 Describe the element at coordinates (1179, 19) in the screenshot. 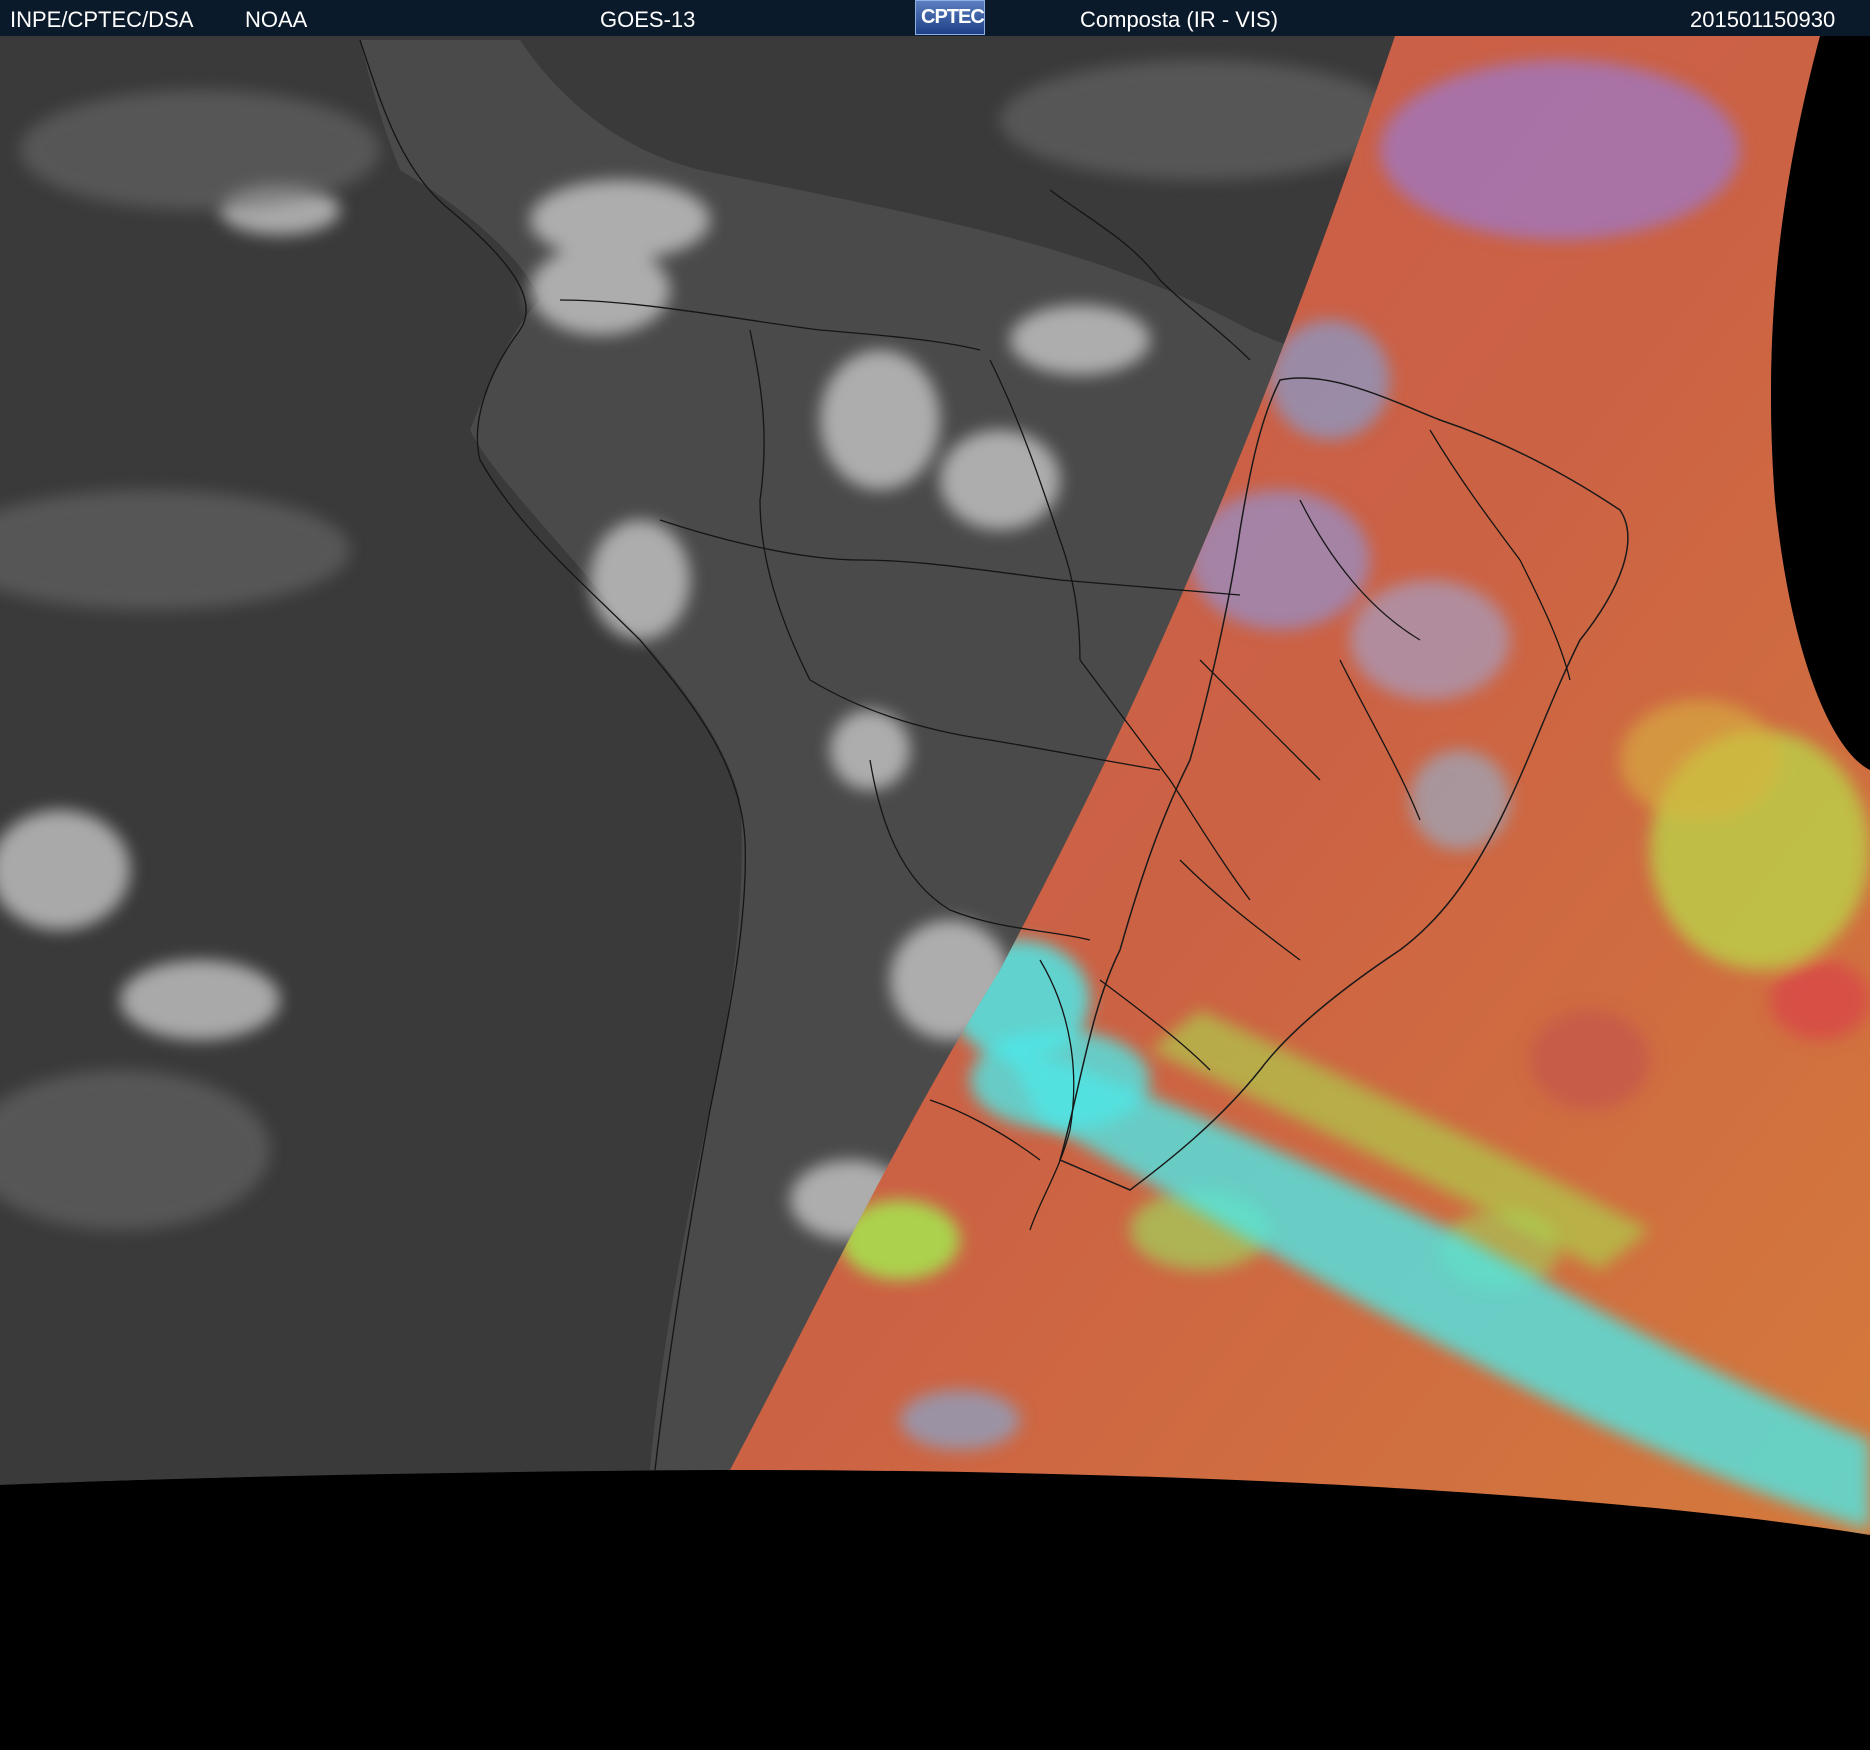

I see `product-label: Composta (IR - VIS)` at that location.